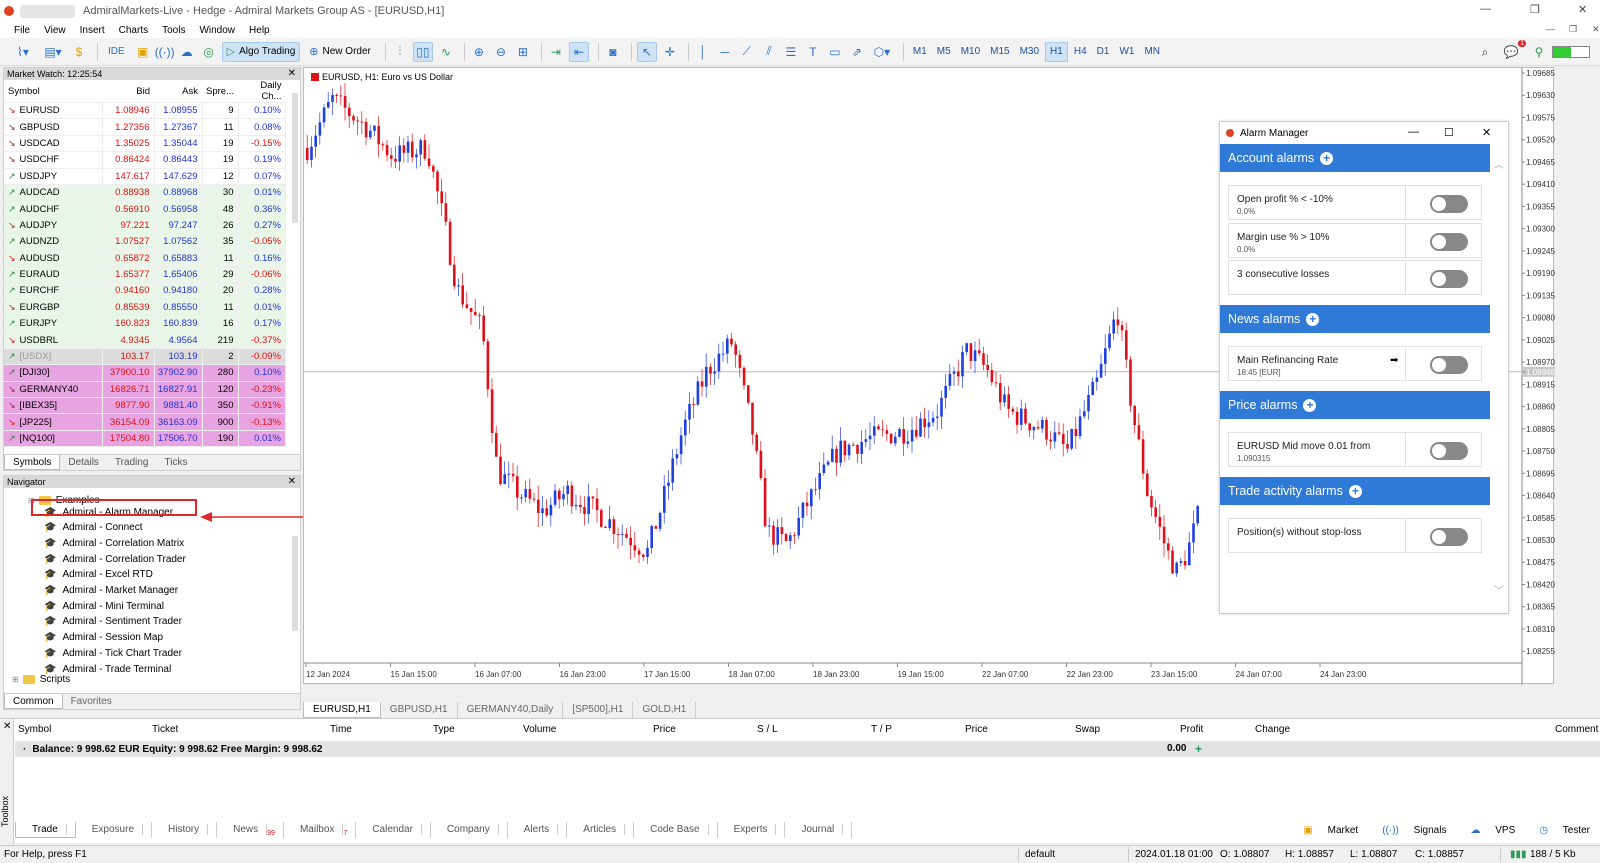 Image resolution: width=1600 pixels, height=863 pixels. Describe the element at coordinates (1355, 535) in the screenshot. I see `alarm-card: Position(s) without stop-loss` at that location.